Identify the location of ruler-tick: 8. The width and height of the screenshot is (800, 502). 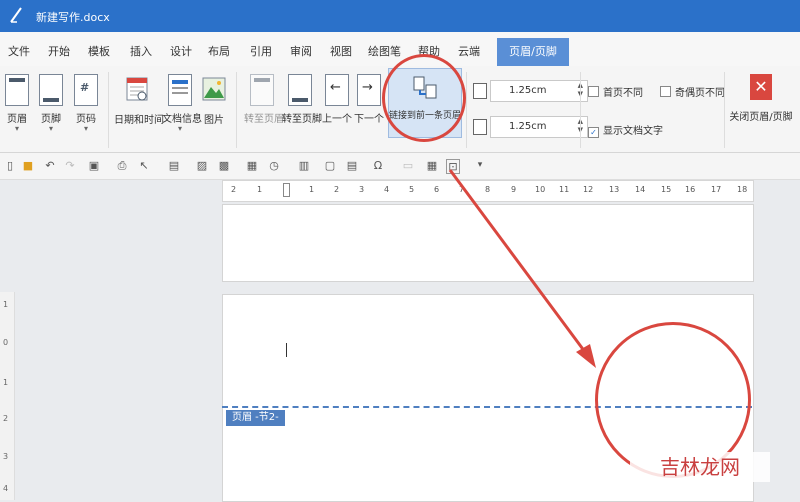
(488, 189).